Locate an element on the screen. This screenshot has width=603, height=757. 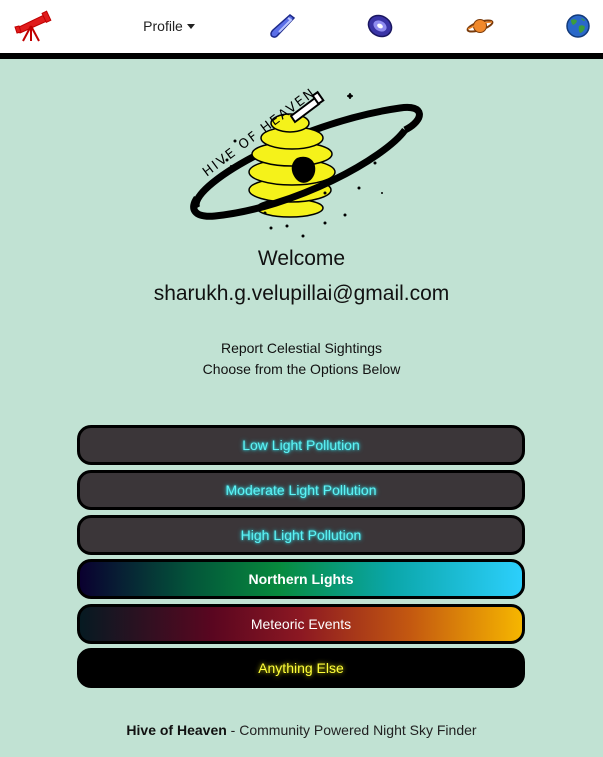
anything-else-button: Anything Else is located at coordinates (301, 668).